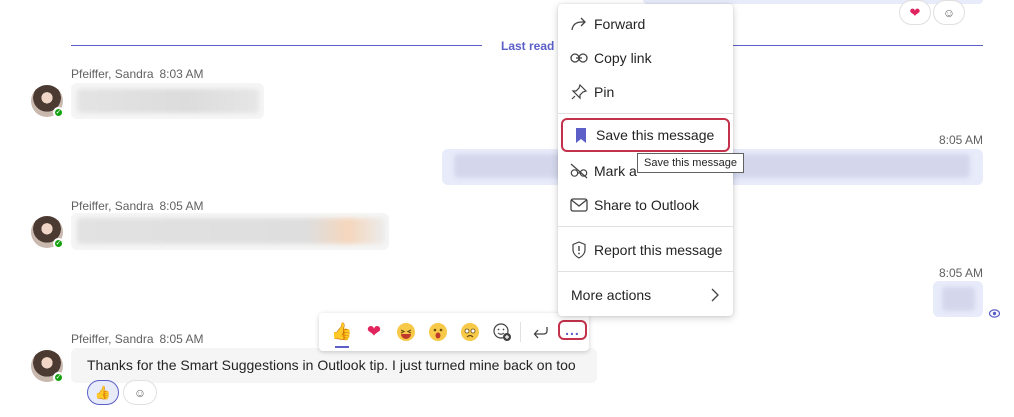  What do you see at coordinates (342, 347) in the screenshot?
I see `selected-underline` at bounding box center [342, 347].